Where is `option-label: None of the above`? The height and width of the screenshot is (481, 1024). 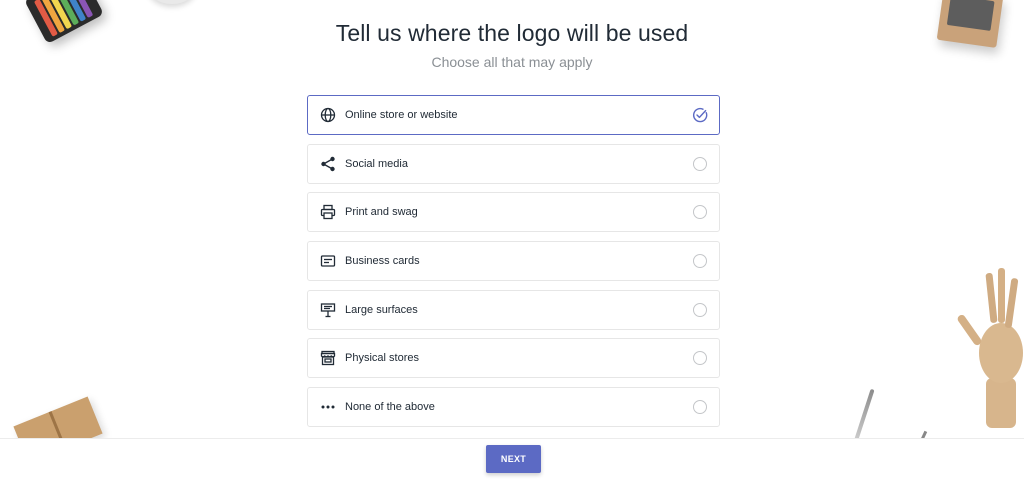 option-label: None of the above is located at coordinates (390, 407).